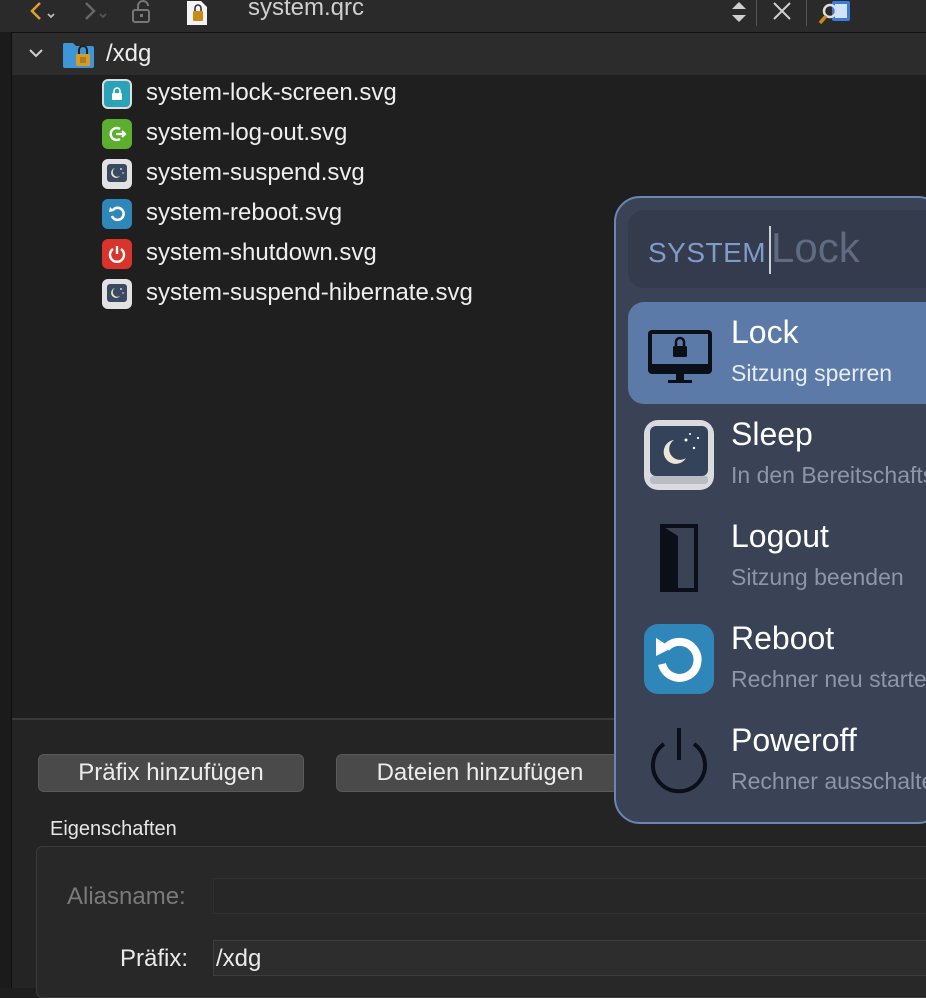  Describe the element at coordinates (352, 134) in the screenshot. I see `file-row: system-log-out.svg` at that location.